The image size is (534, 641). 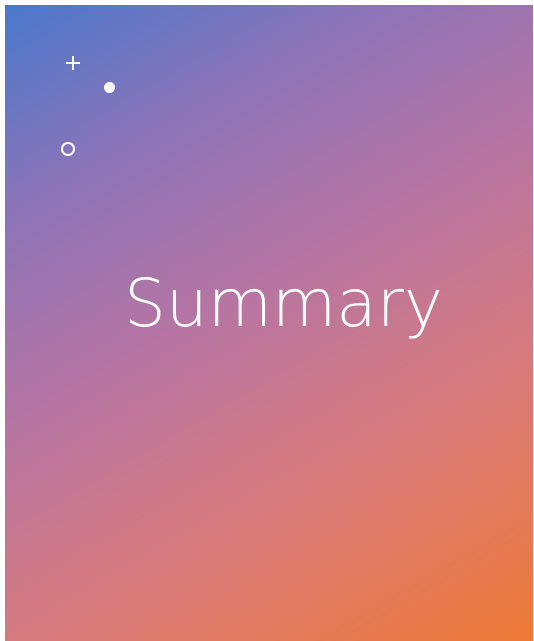 I want to click on ring-icon, so click(x=68, y=149).